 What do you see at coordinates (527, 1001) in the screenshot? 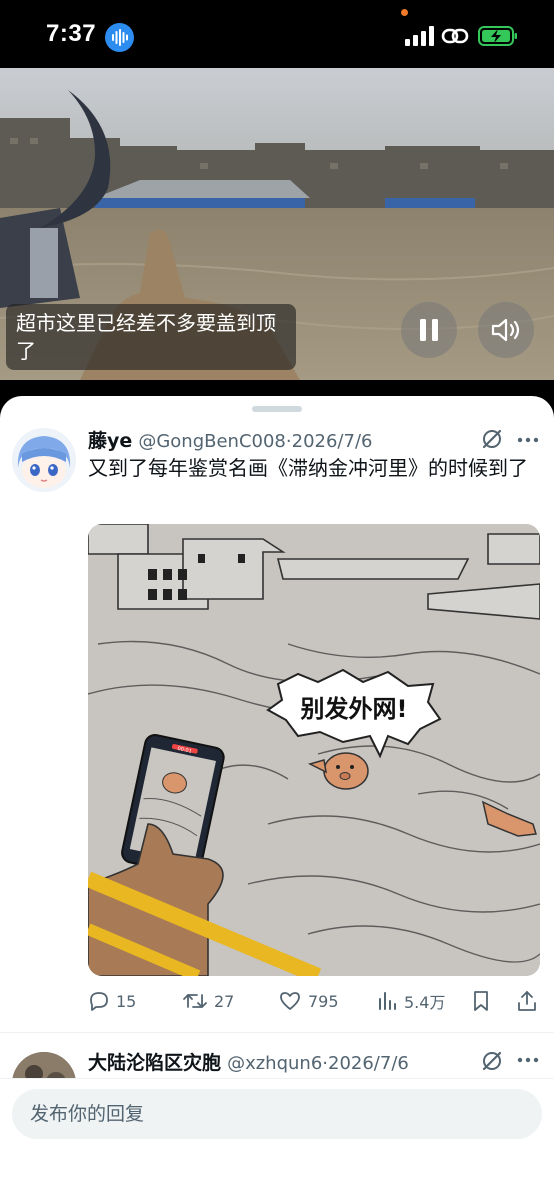
I see `share-icon` at bounding box center [527, 1001].